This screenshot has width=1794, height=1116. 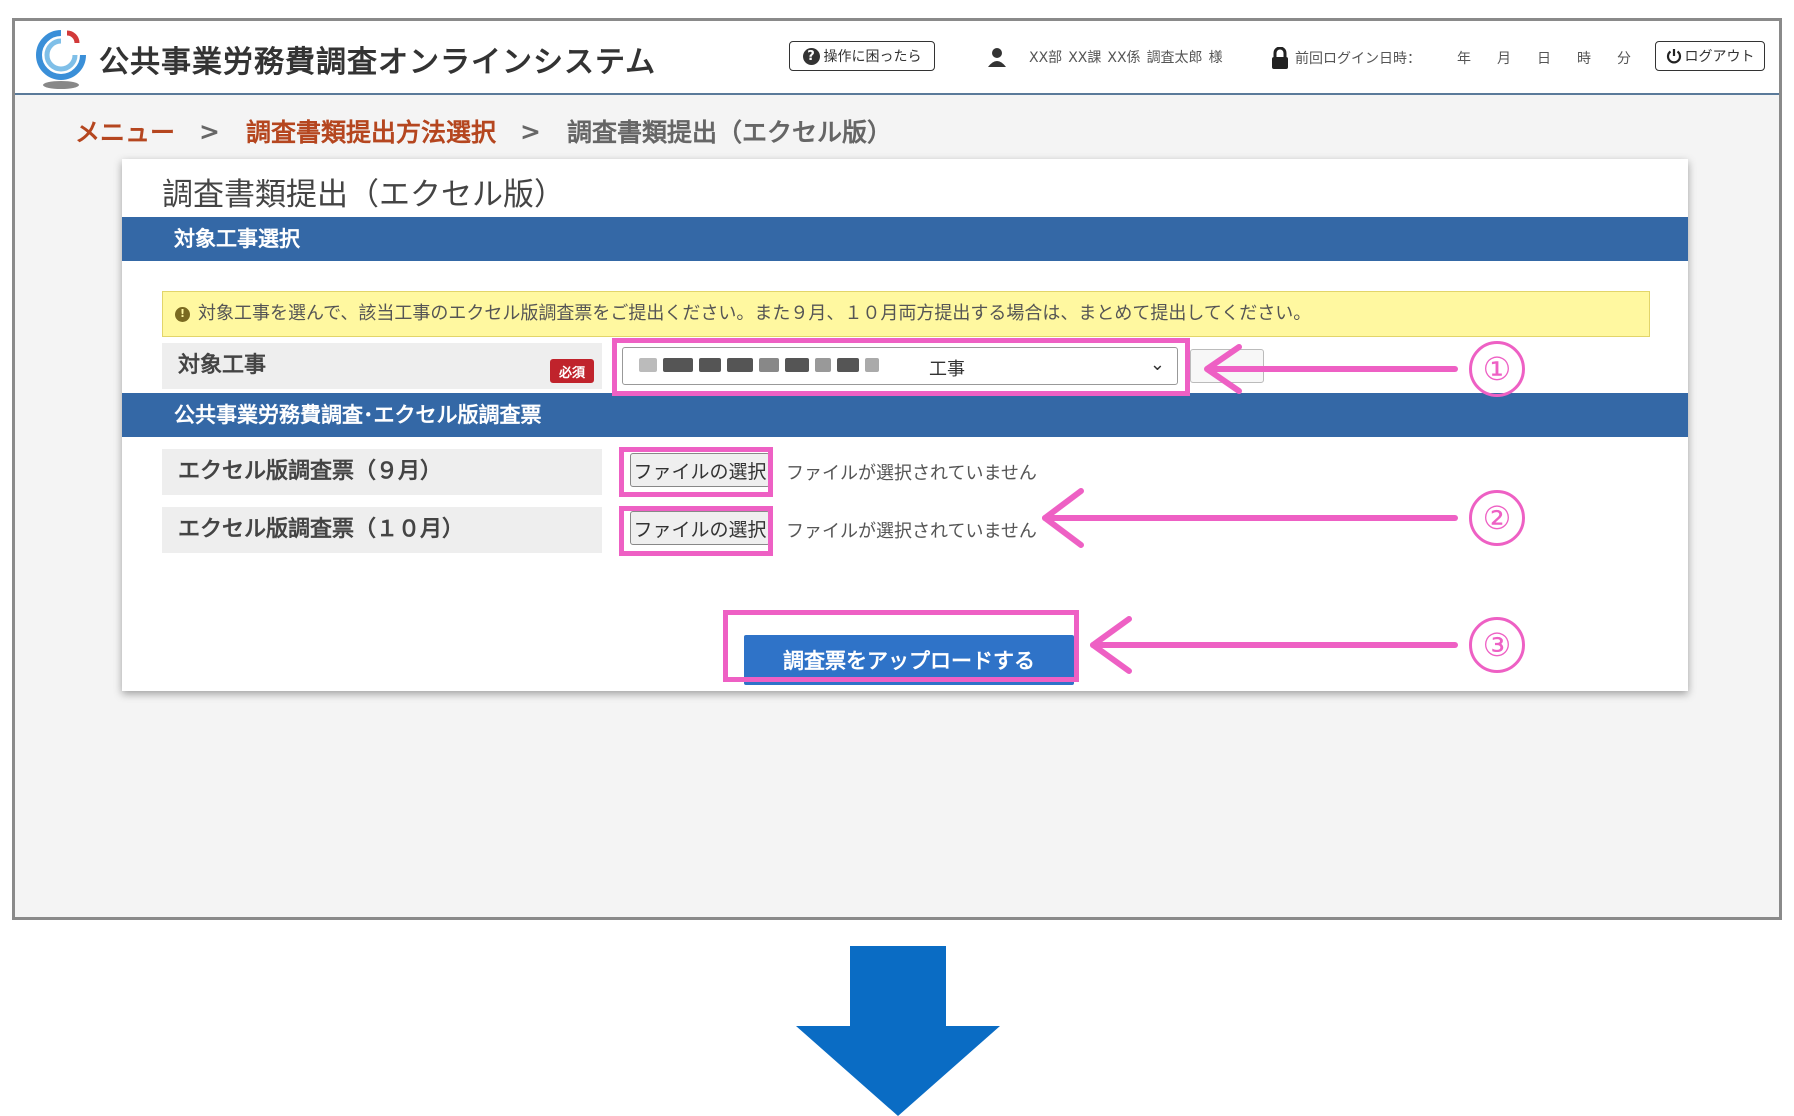 What do you see at coordinates (1497, 645) in the screenshot?
I see `callout-3: ③` at bounding box center [1497, 645].